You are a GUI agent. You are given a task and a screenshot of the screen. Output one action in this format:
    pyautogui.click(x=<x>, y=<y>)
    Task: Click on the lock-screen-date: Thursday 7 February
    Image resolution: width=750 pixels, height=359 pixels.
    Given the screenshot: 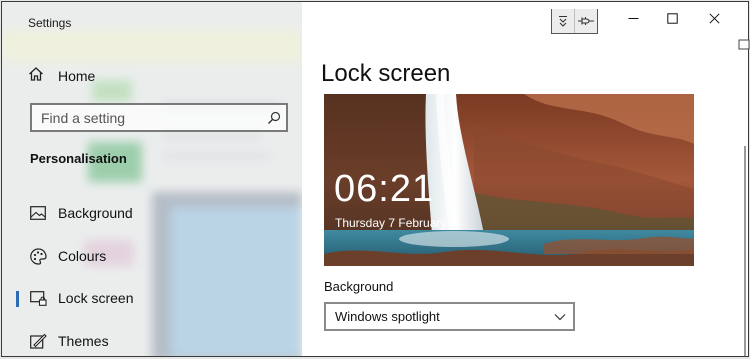 What is the action you would take?
    pyautogui.click(x=391, y=223)
    